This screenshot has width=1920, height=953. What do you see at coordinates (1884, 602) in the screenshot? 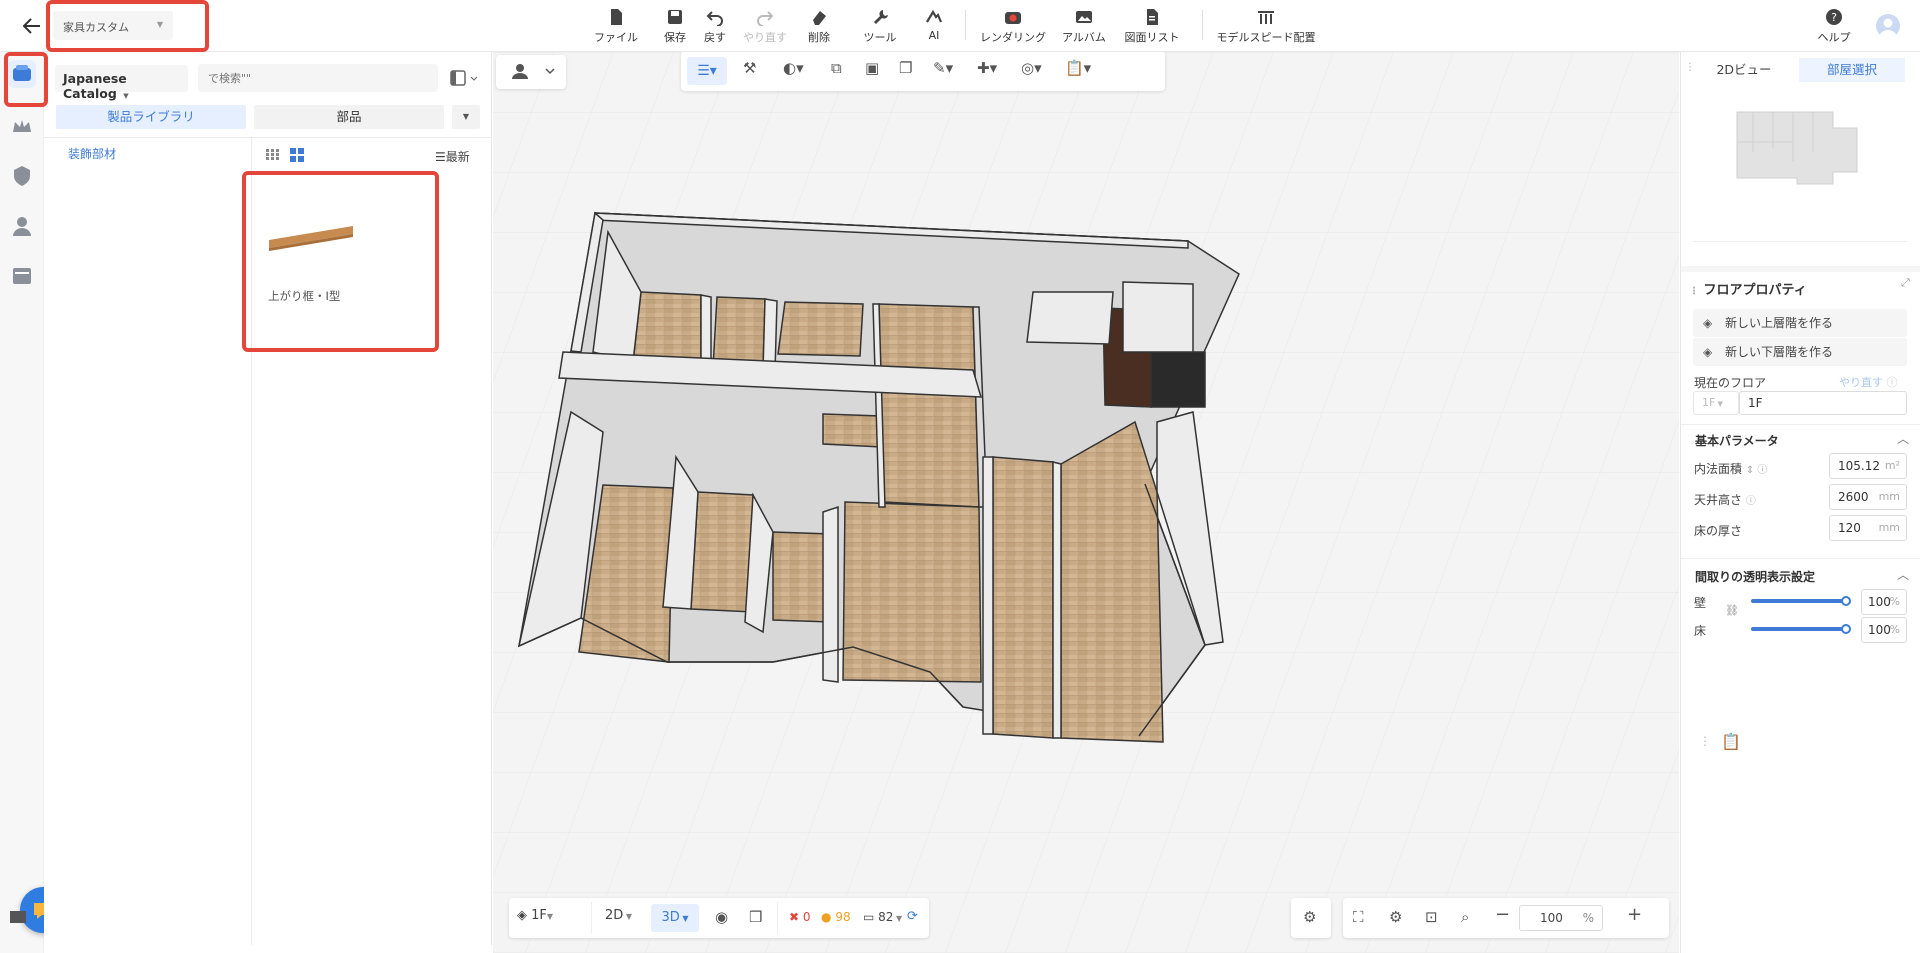
I see `wall-percent-field: 100 %` at bounding box center [1884, 602].